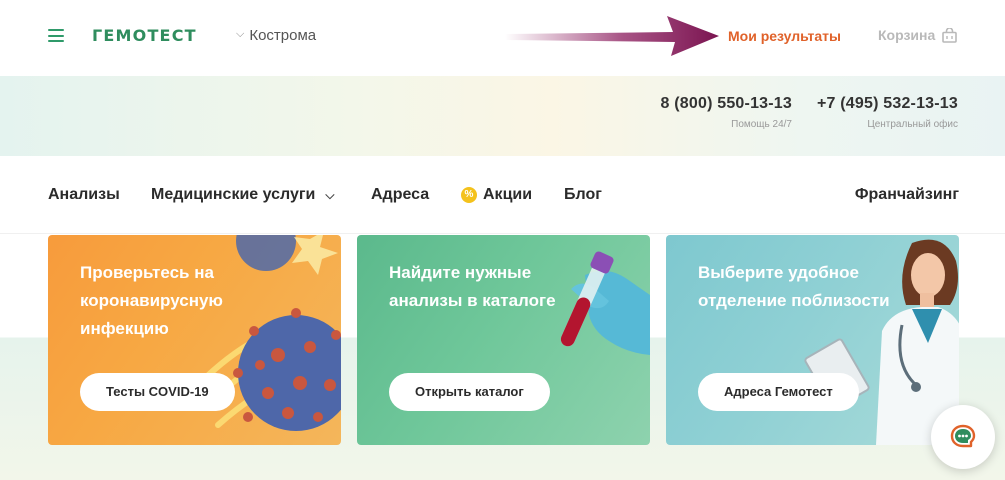 The image size is (1005, 480). I want to click on nav-promotions: % Акции, so click(496, 195).